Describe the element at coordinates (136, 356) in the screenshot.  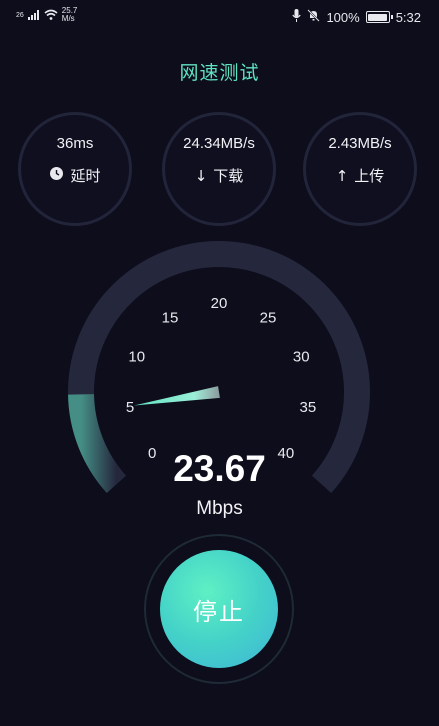
I see `gauge-tick-label: 10` at that location.